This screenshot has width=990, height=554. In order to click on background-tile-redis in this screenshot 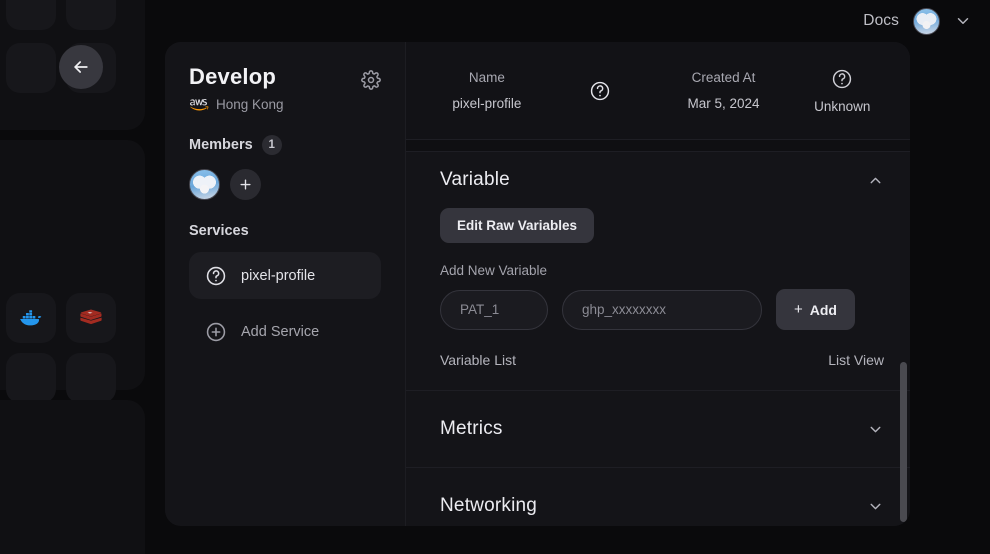, I will do `click(91, 318)`.